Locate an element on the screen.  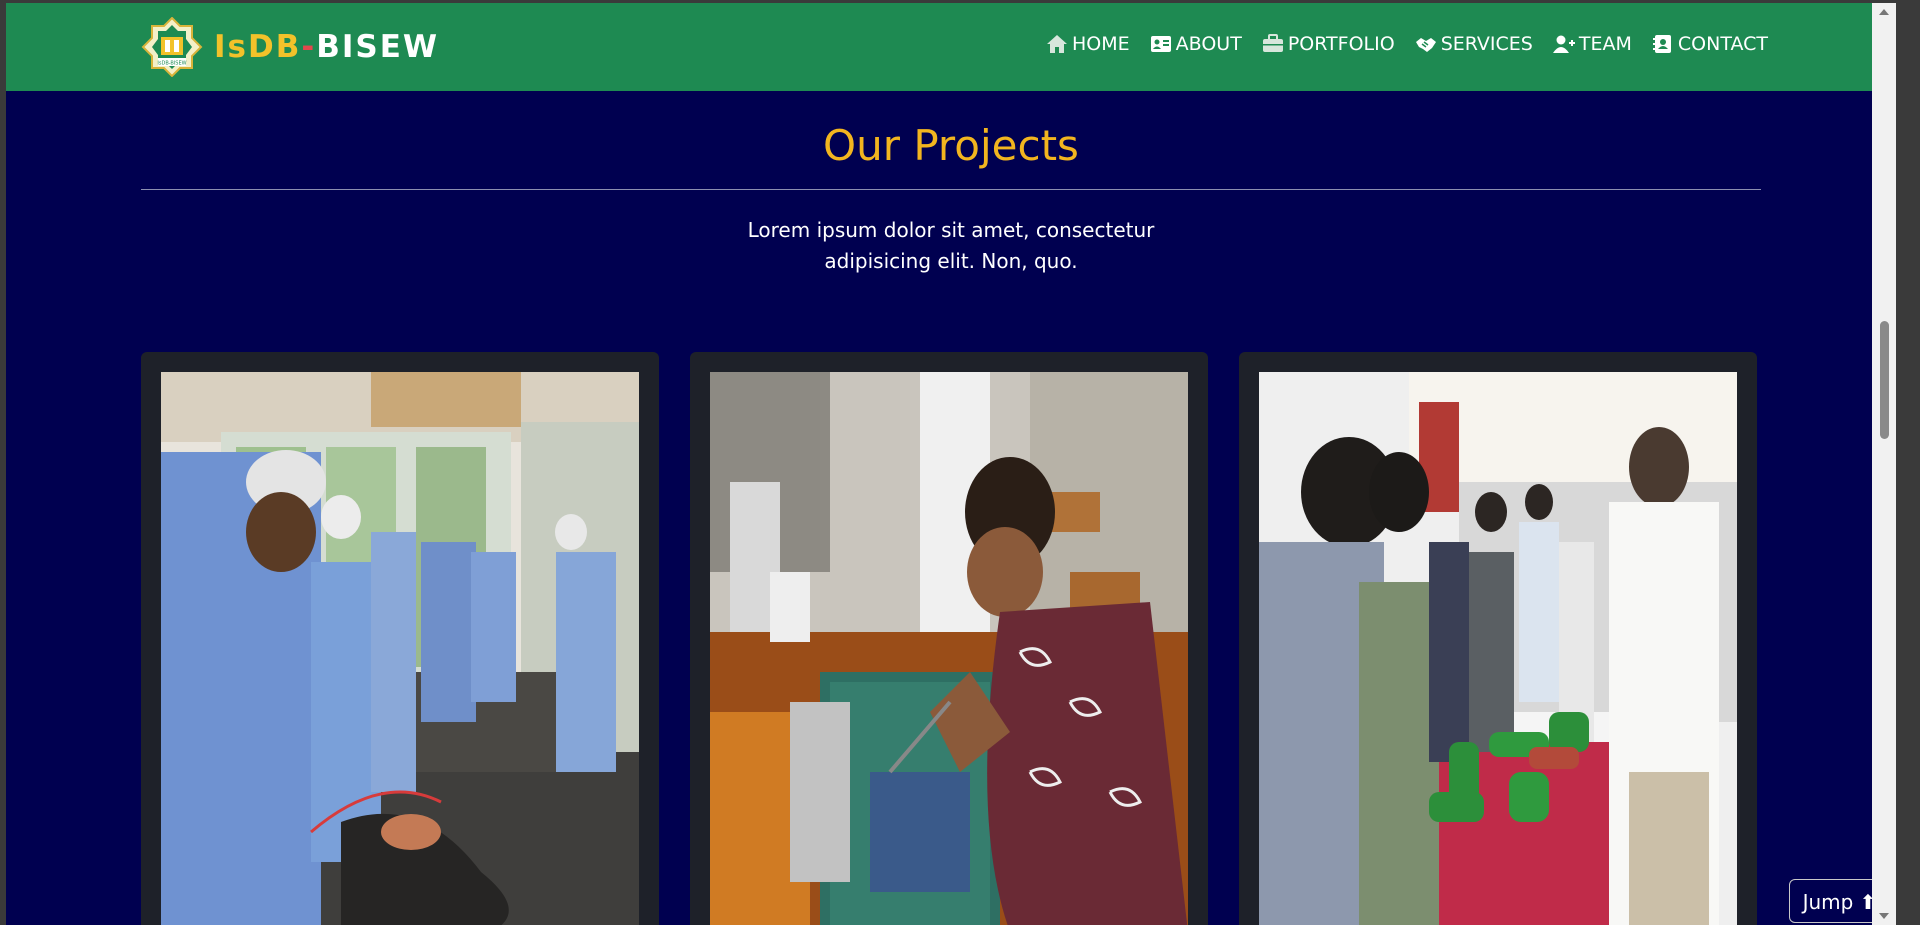
scroll-up-arrow-icon is located at coordinates (1884, 12).